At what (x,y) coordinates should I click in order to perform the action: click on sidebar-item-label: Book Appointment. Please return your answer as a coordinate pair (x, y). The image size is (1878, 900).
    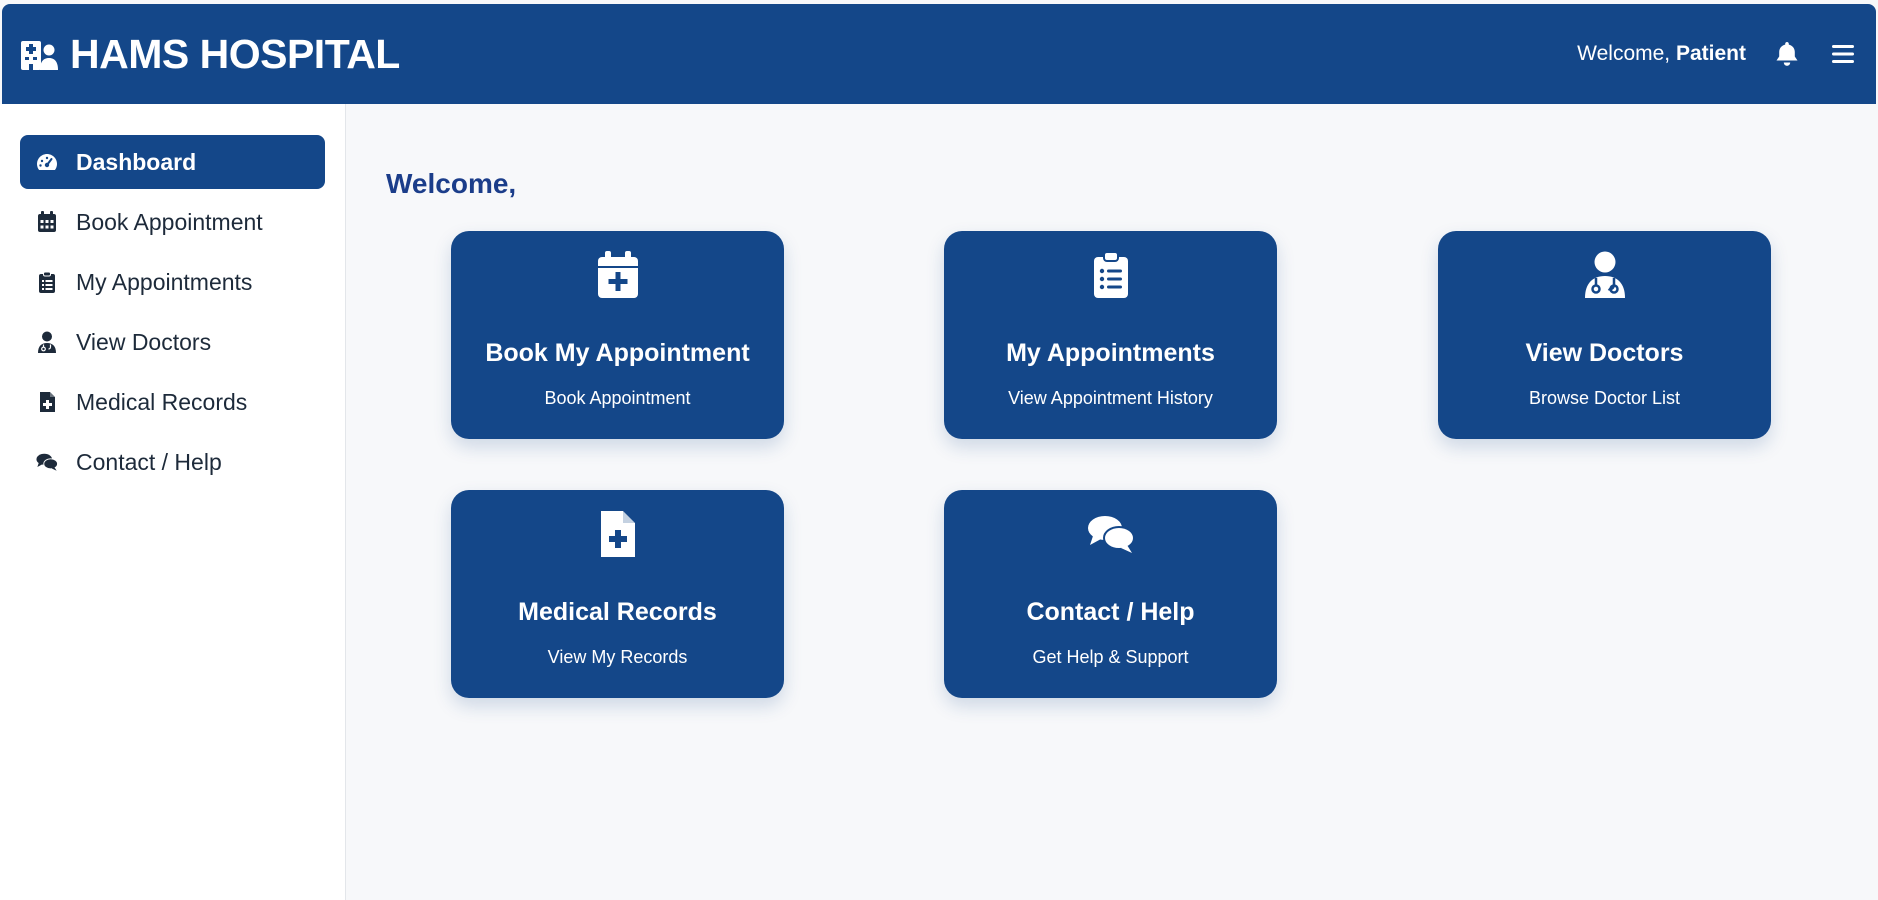
    Looking at the image, I should click on (169, 221).